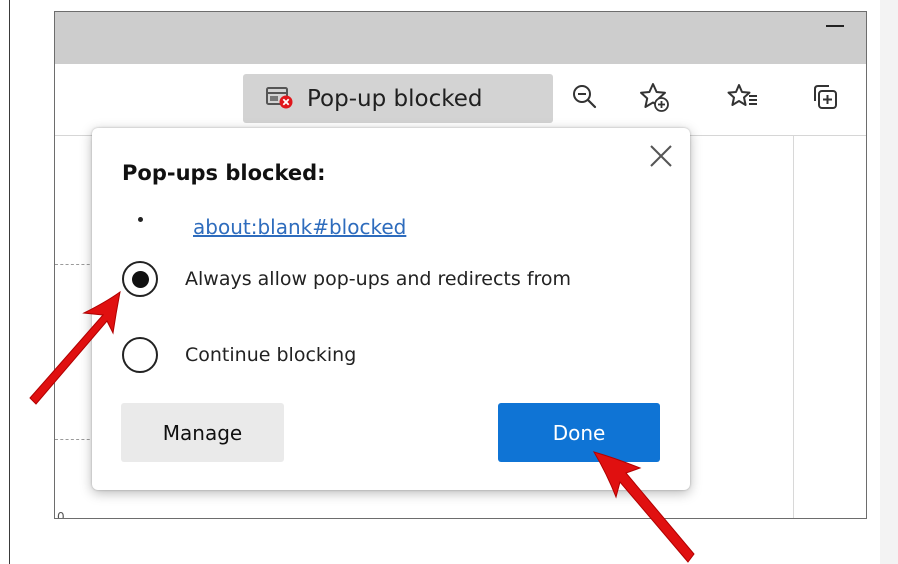 The width and height of the screenshot is (898, 564). What do you see at coordinates (280, 99) in the screenshot?
I see `popup-blocked-icon` at bounding box center [280, 99].